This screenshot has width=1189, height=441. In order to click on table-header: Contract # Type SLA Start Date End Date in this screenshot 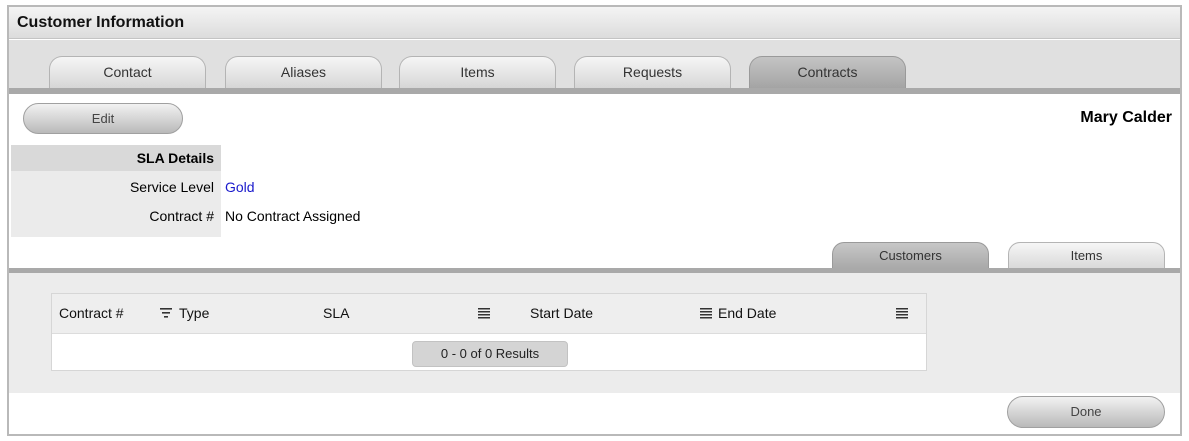, I will do `click(489, 314)`.